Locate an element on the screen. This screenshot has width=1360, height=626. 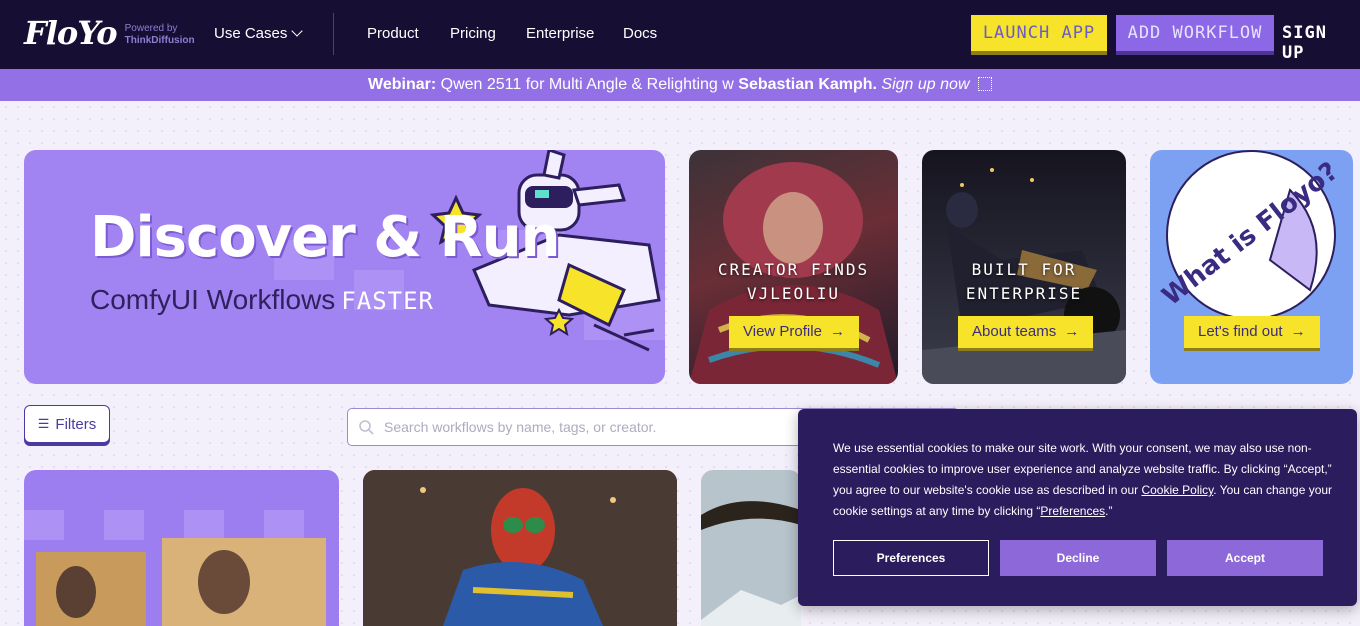
promo-card-creator: CREATOR FINDS VJLEOLIU View Profile → is located at coordinates (793, 267).